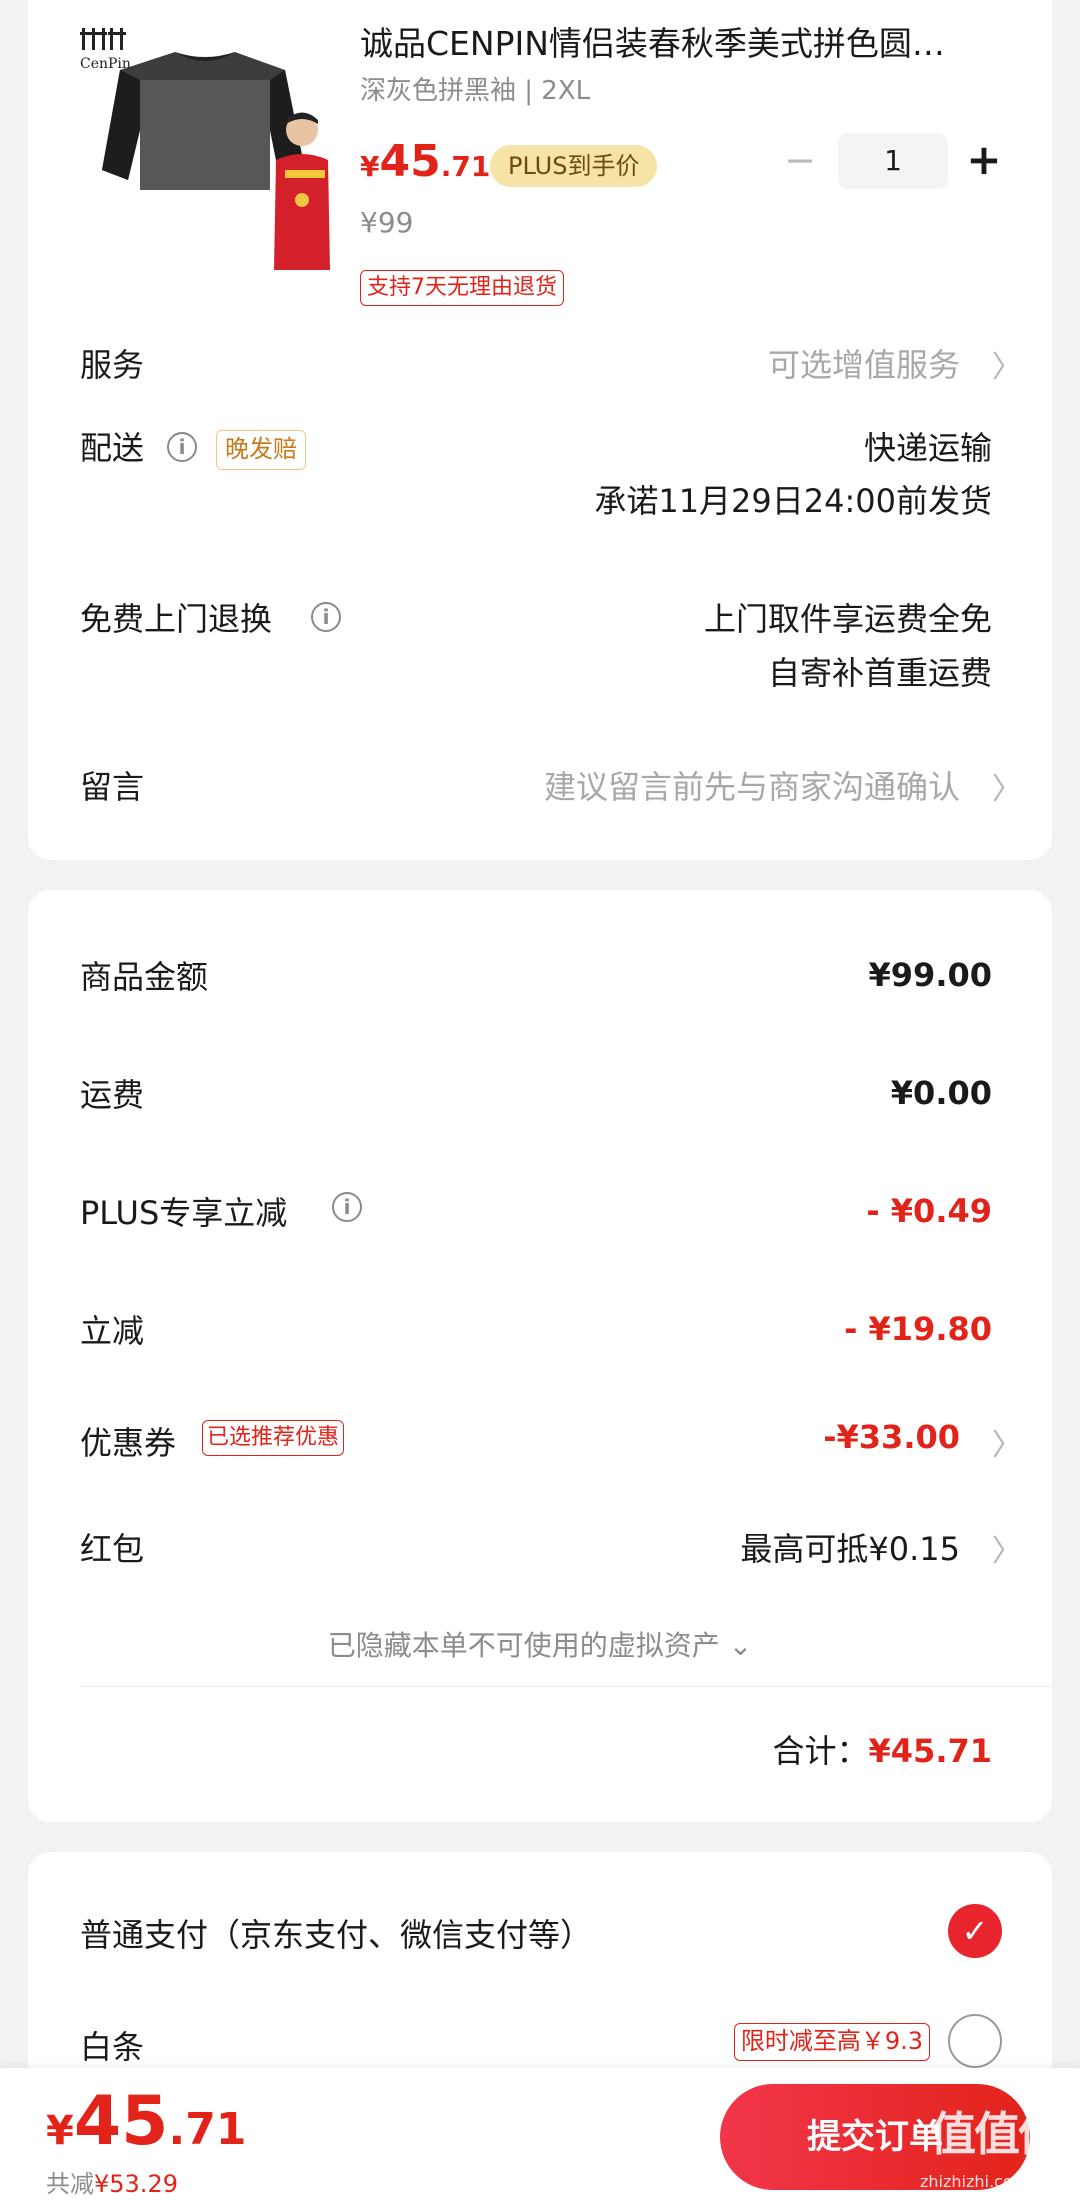  I want to click on checkout-price-integer: 45, so click(121, 2121).